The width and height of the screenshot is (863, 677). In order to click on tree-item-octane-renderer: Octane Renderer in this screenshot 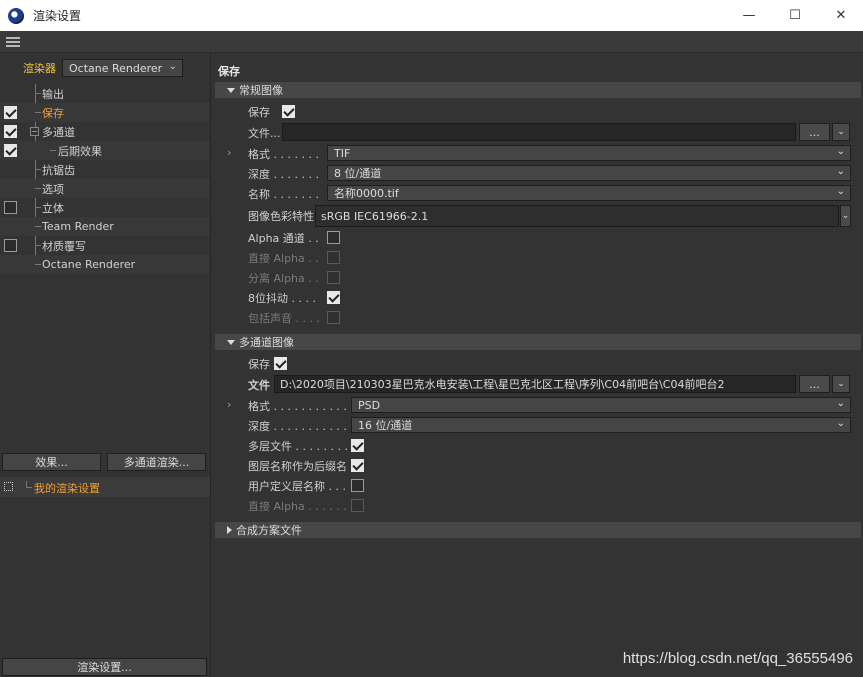, I will do `click(105, 264)`.